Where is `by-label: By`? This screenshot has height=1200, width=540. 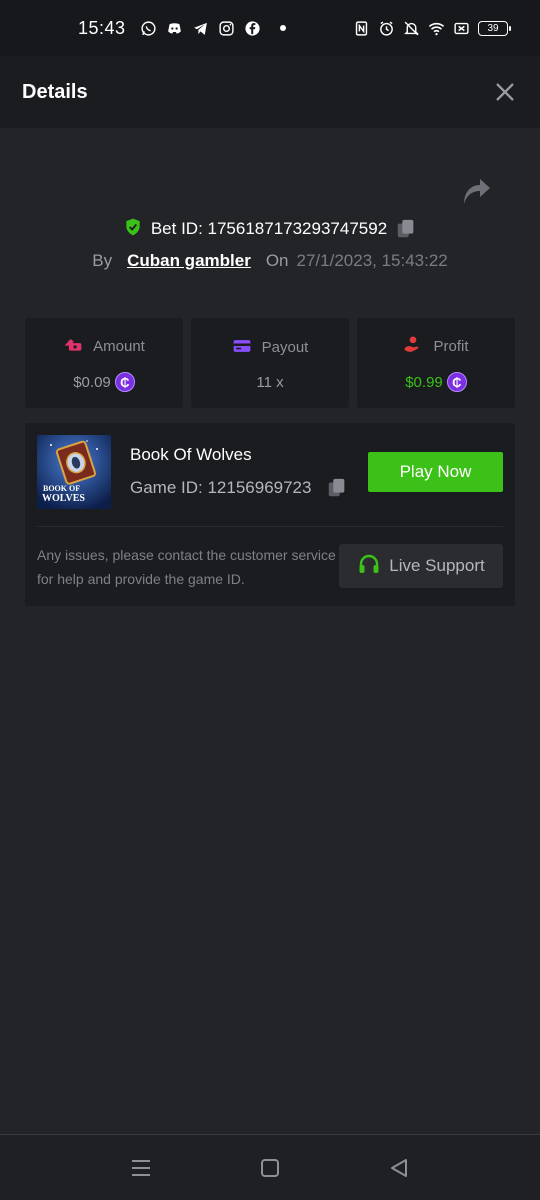 by-label: By is located at coordinates (102, 260).